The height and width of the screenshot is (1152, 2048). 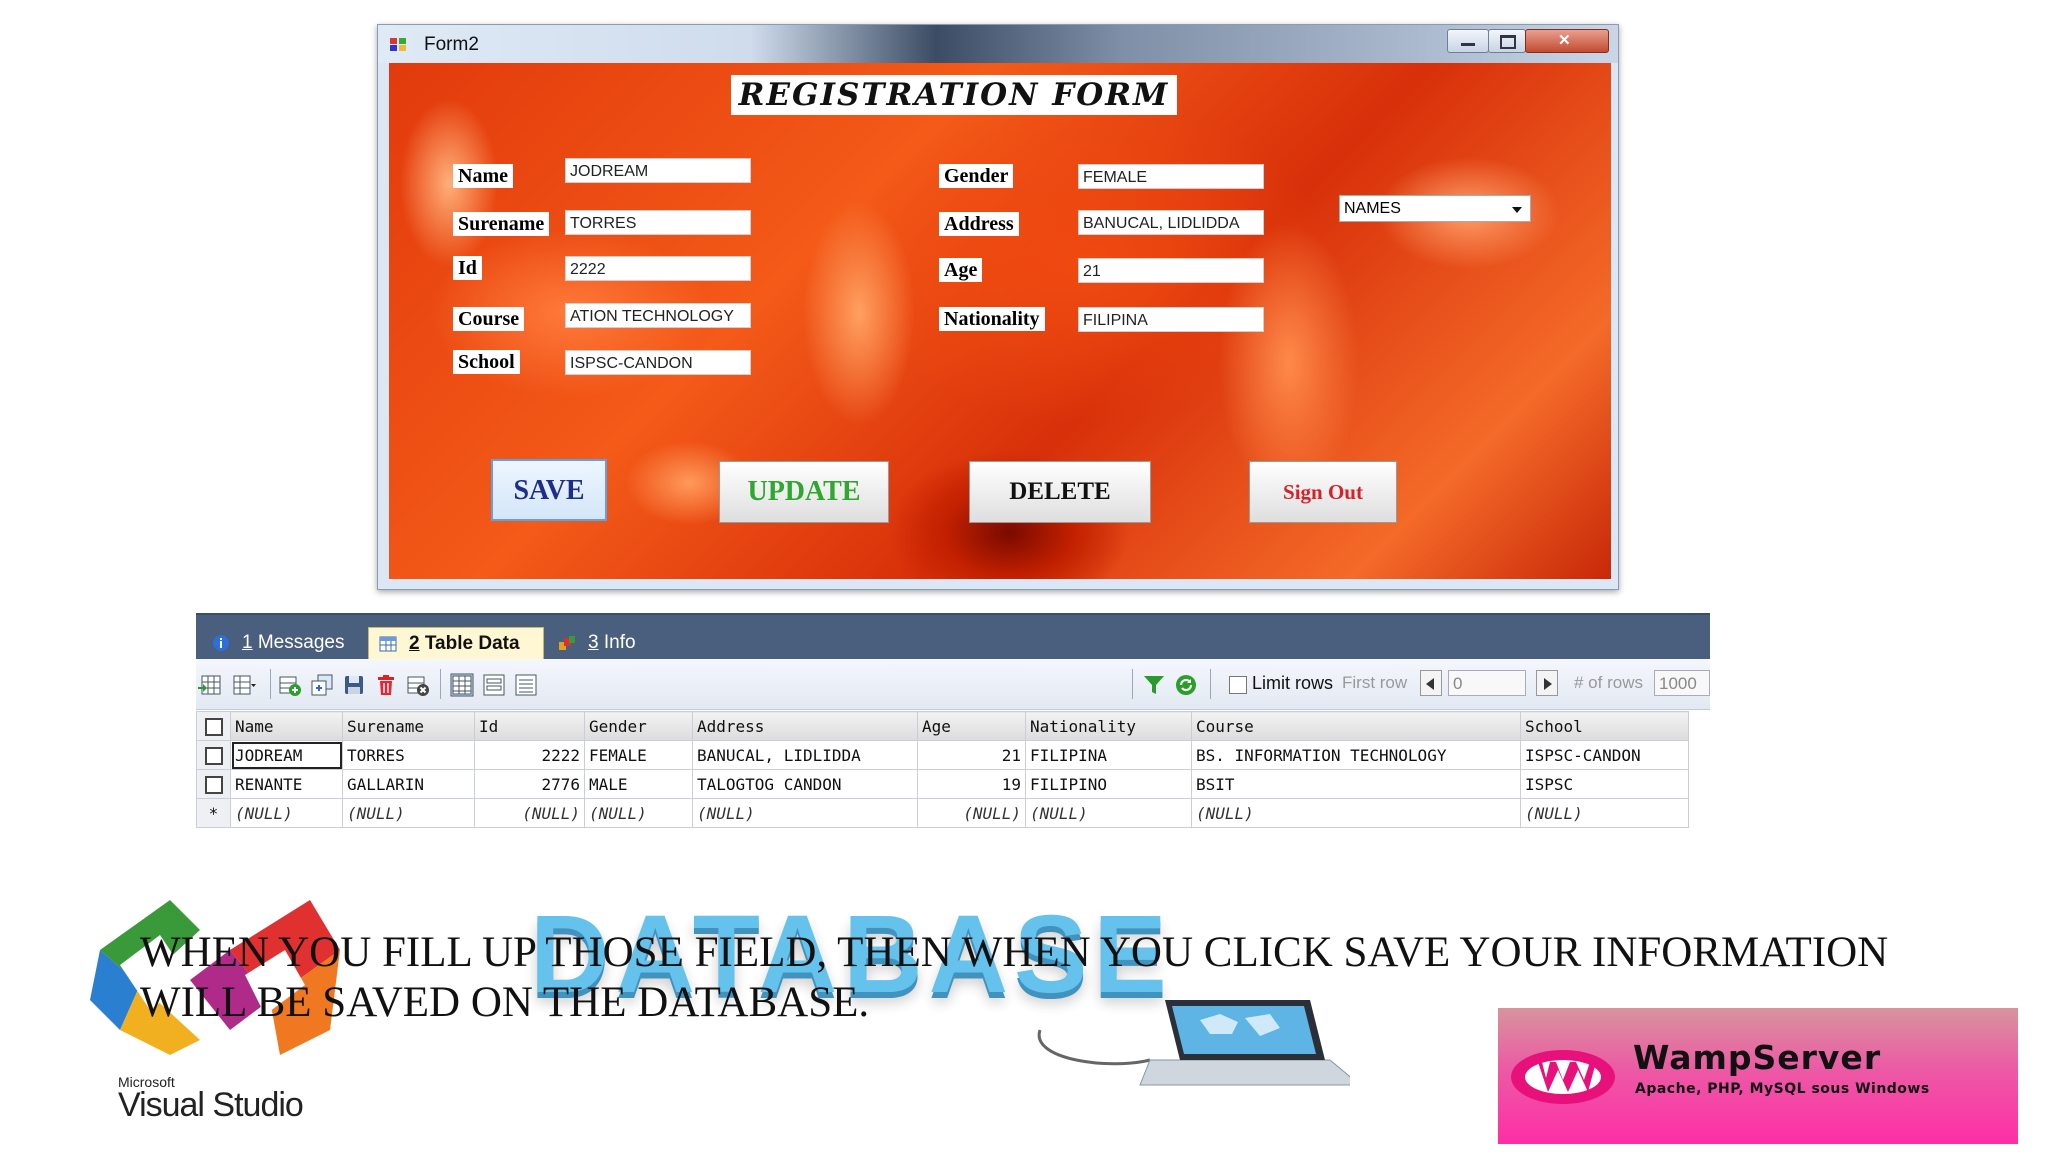 What do you see at coordinates (1171, 319) in the screenshot?
I see `nationality-field: FILIPINA` at bounding box center [1171, 319].